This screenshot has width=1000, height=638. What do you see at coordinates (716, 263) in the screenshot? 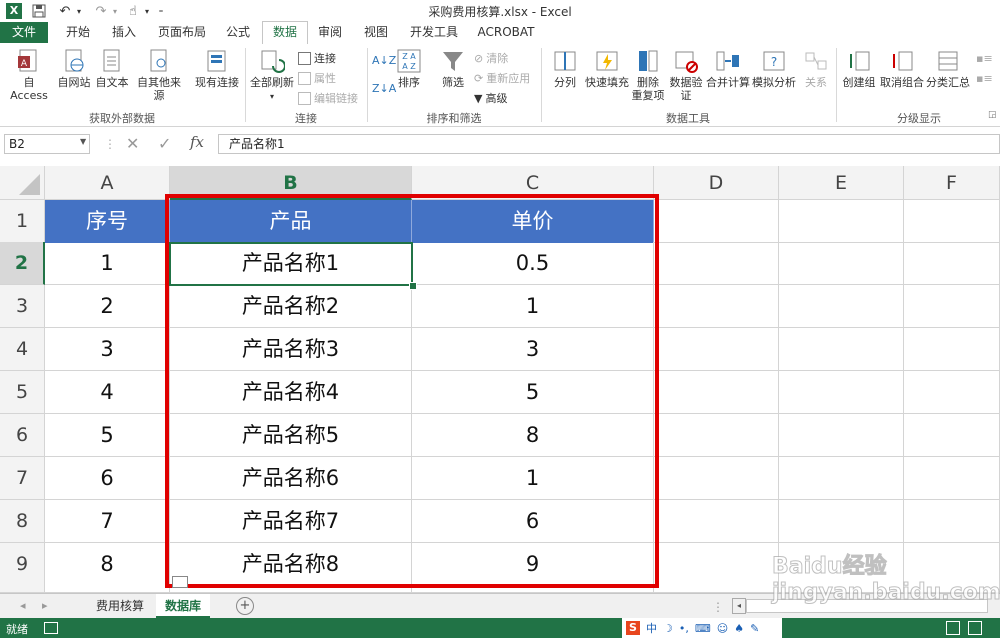
I see `cell-d2` at bounding box center [716, 263].